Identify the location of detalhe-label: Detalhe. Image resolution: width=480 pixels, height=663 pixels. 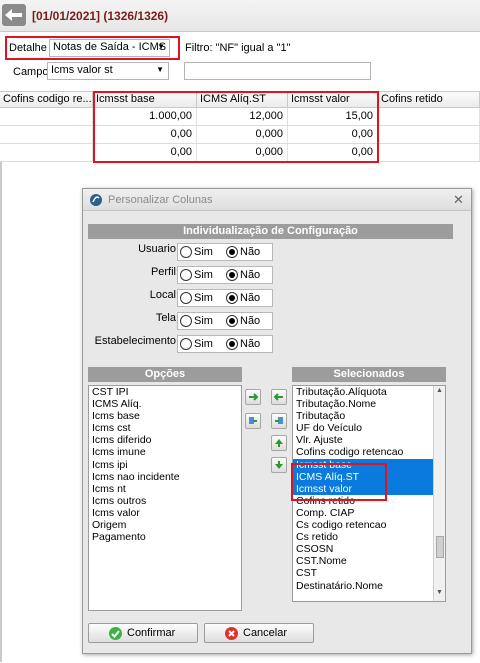
(28, 48).